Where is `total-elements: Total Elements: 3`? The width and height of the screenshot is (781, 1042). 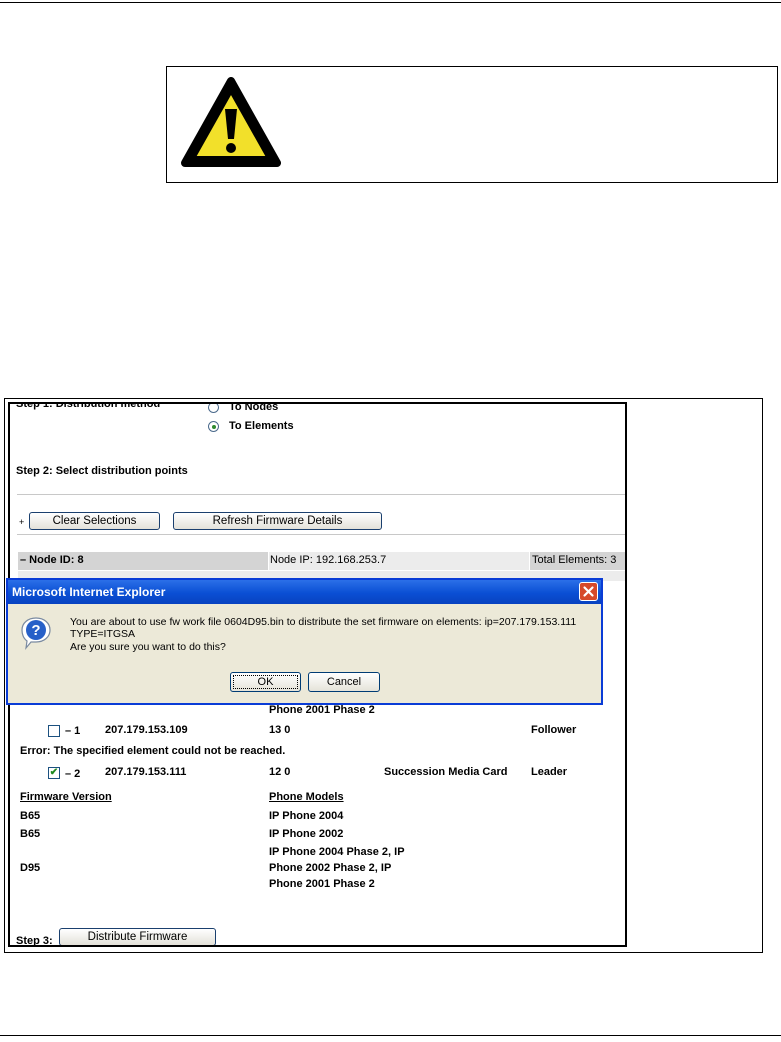
total-elements: Total Elements: 3 is located at coordinates (574, 560).